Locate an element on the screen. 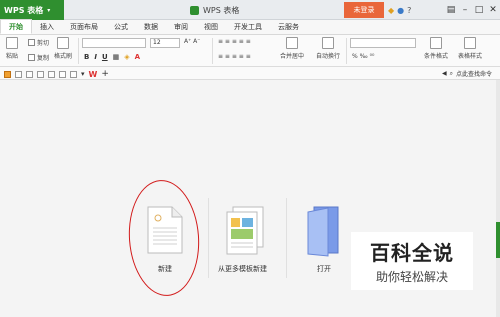  tab-developer: 开发工具 is located at coordinates (248, 26).